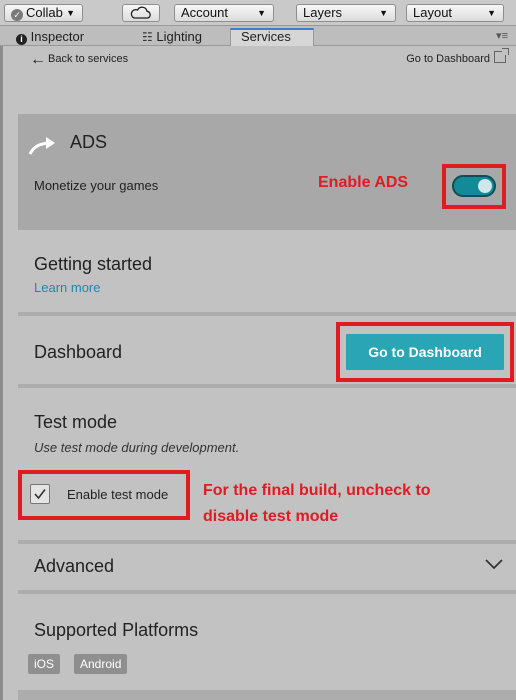  I want to click on external-link-icon, so click(501, 55).